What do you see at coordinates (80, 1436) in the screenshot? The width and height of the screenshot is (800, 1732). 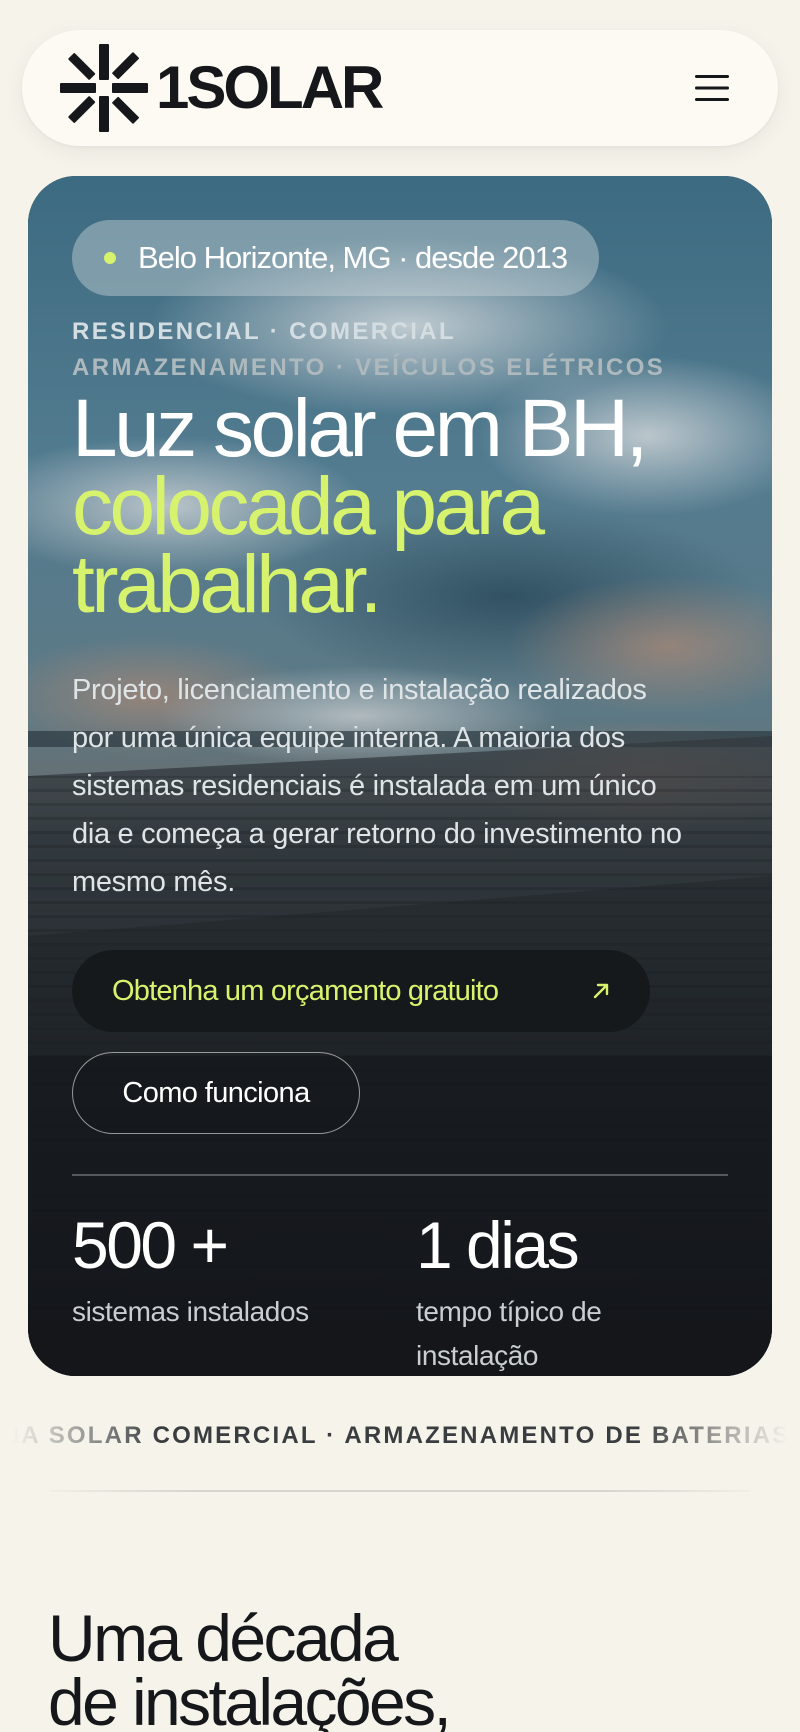 I see `marquee-fade-left` at bounding box center [80, 1436].